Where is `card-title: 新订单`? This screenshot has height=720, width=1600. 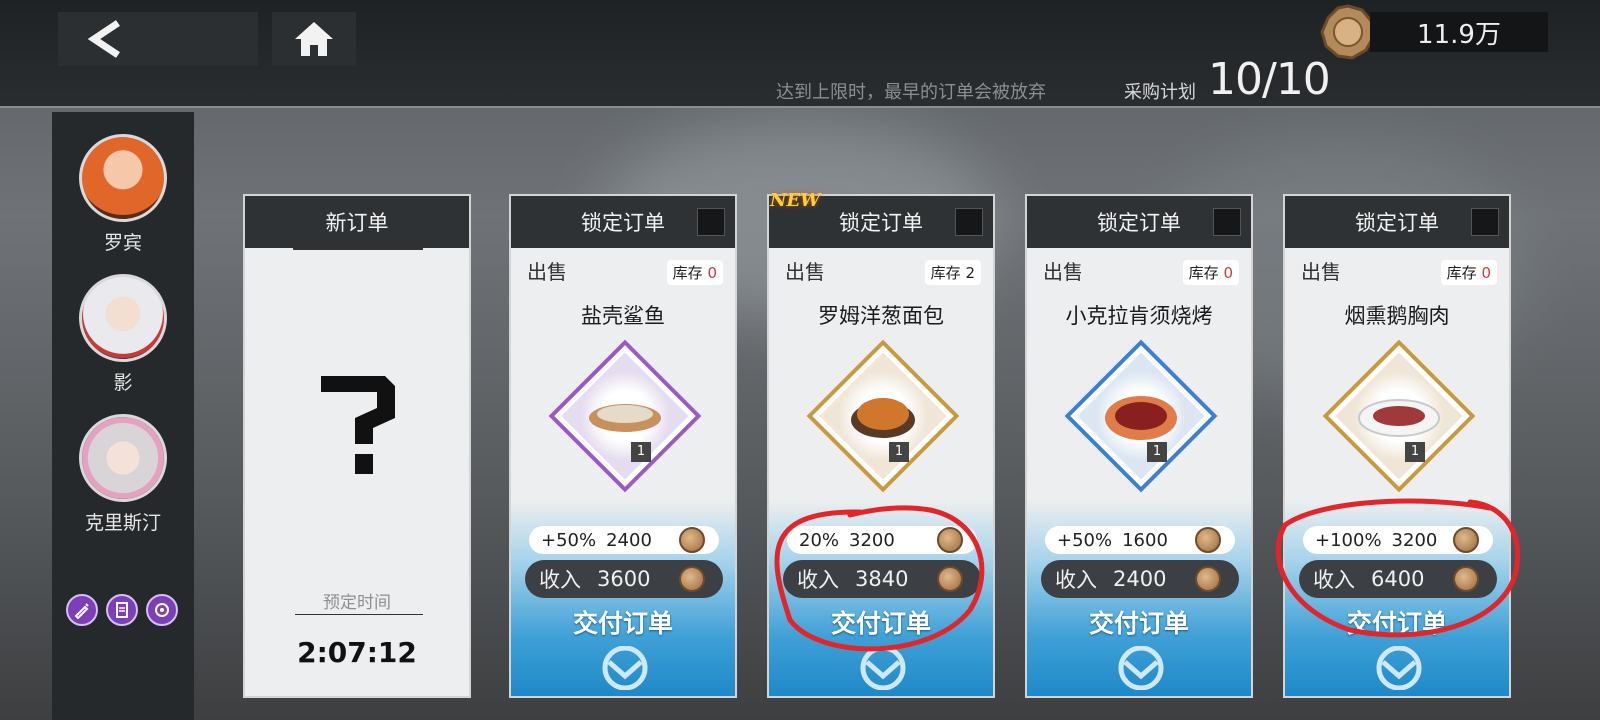
card-title: 新订单 is located at coordinates (357, 223).